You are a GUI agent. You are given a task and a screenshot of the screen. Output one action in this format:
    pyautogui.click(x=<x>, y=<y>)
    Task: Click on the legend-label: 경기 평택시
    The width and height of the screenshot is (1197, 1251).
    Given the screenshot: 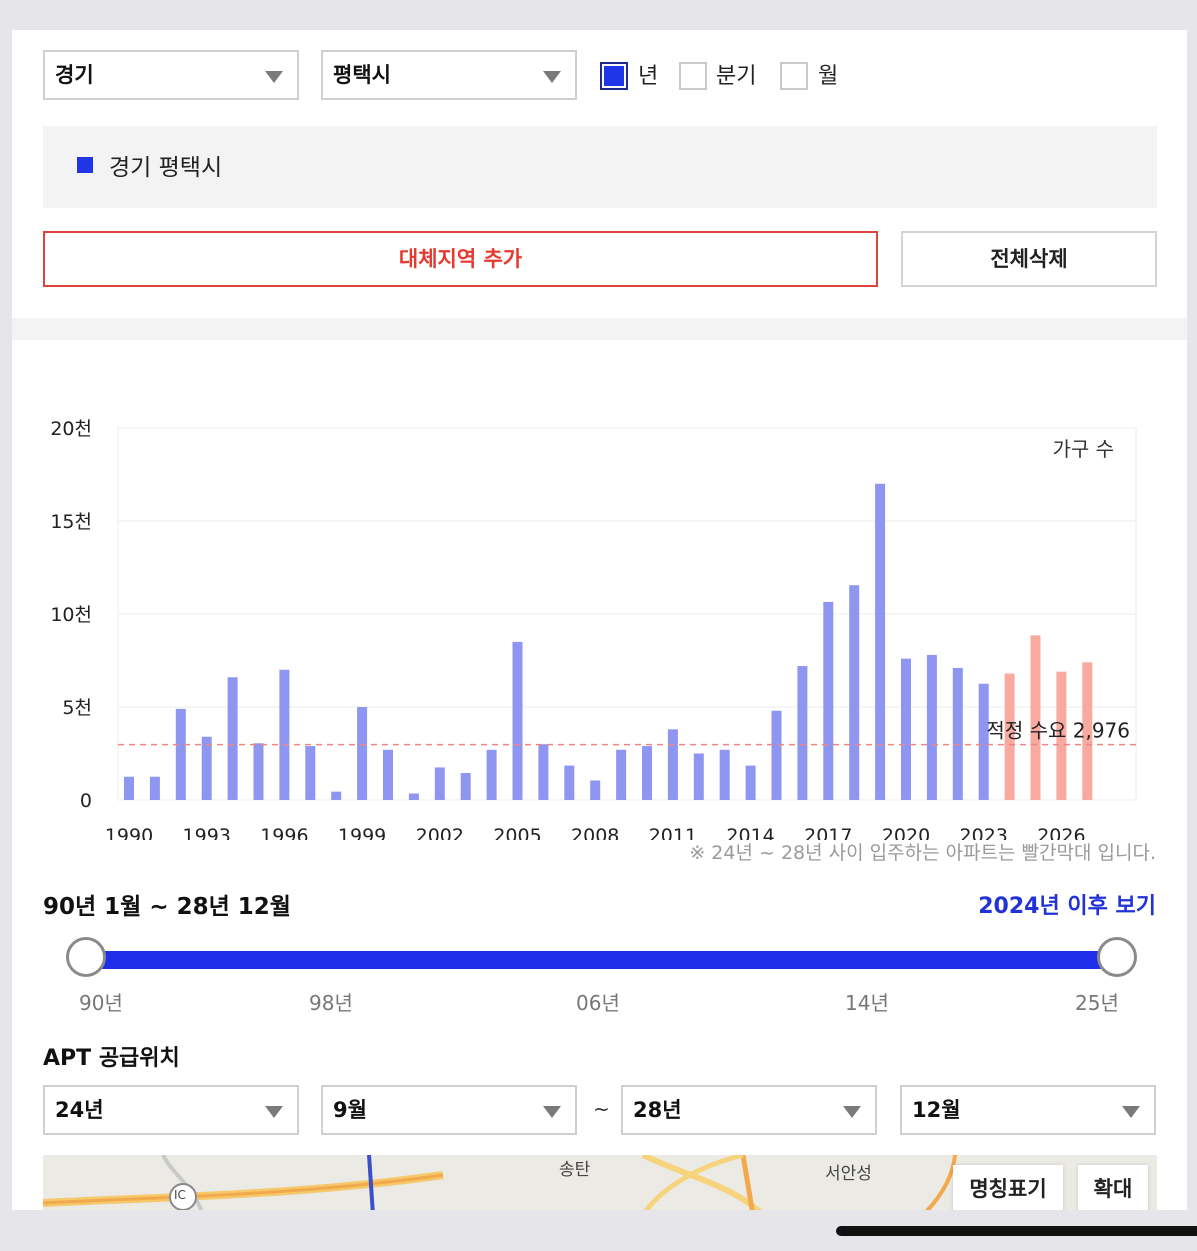 What is the action you would take?
    pyautogui.click(x=166, y=168)
    